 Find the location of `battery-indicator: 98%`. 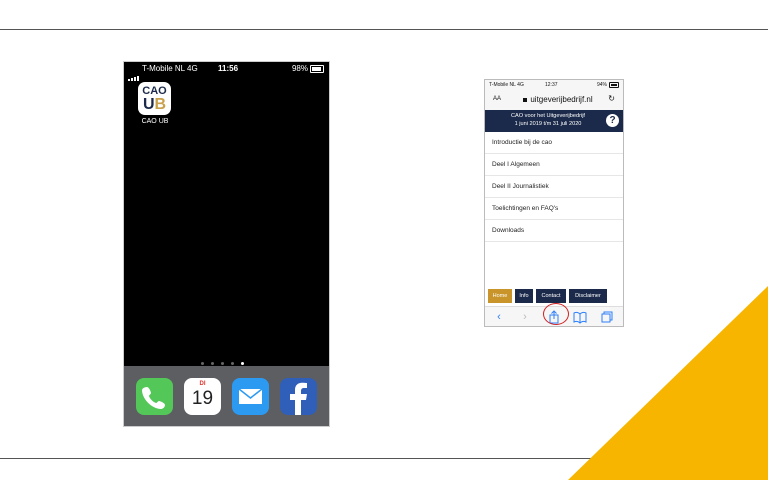

battery-indicator: 98% is located at coordinates (308, 69).